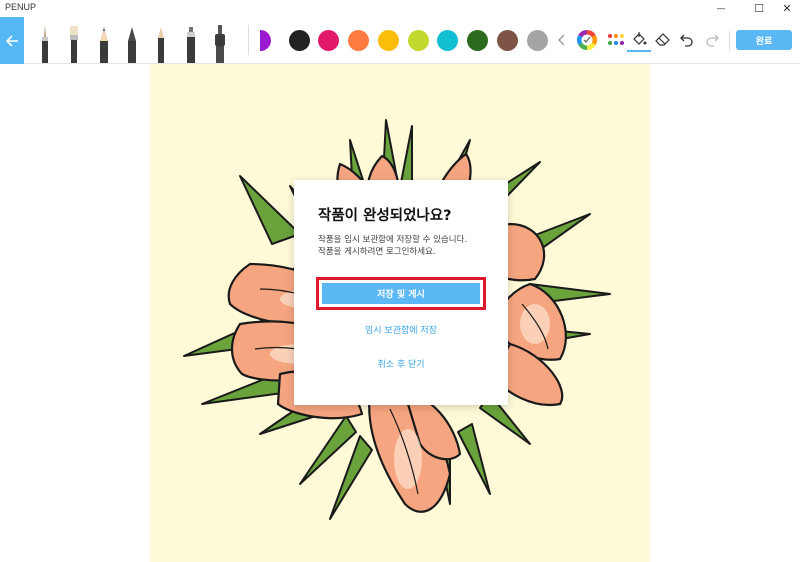 This screenshot has height=562, width=800. What do you see at coordinates (161, 41) in the screenshot?
I see `marker-tool-icon` at bounding box center [161, 41].